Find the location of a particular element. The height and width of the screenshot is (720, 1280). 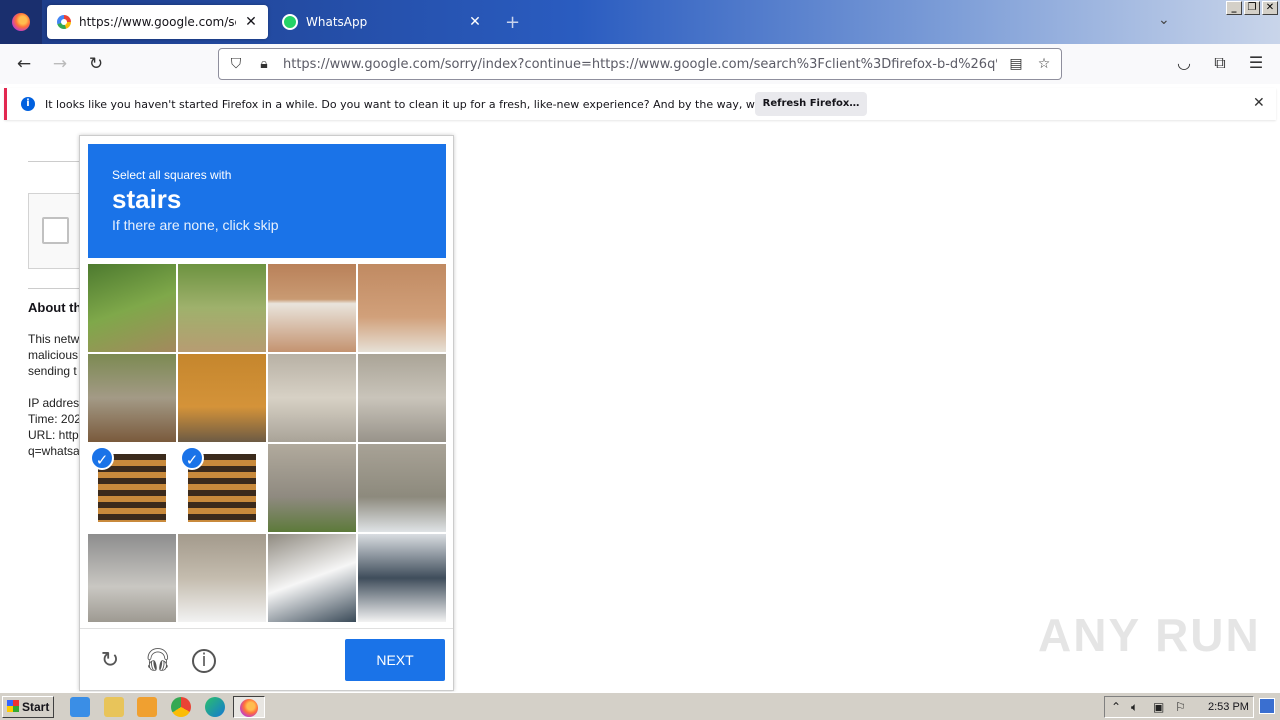

reader-view-icon: ▤ is located at coordinates (1016, 64).